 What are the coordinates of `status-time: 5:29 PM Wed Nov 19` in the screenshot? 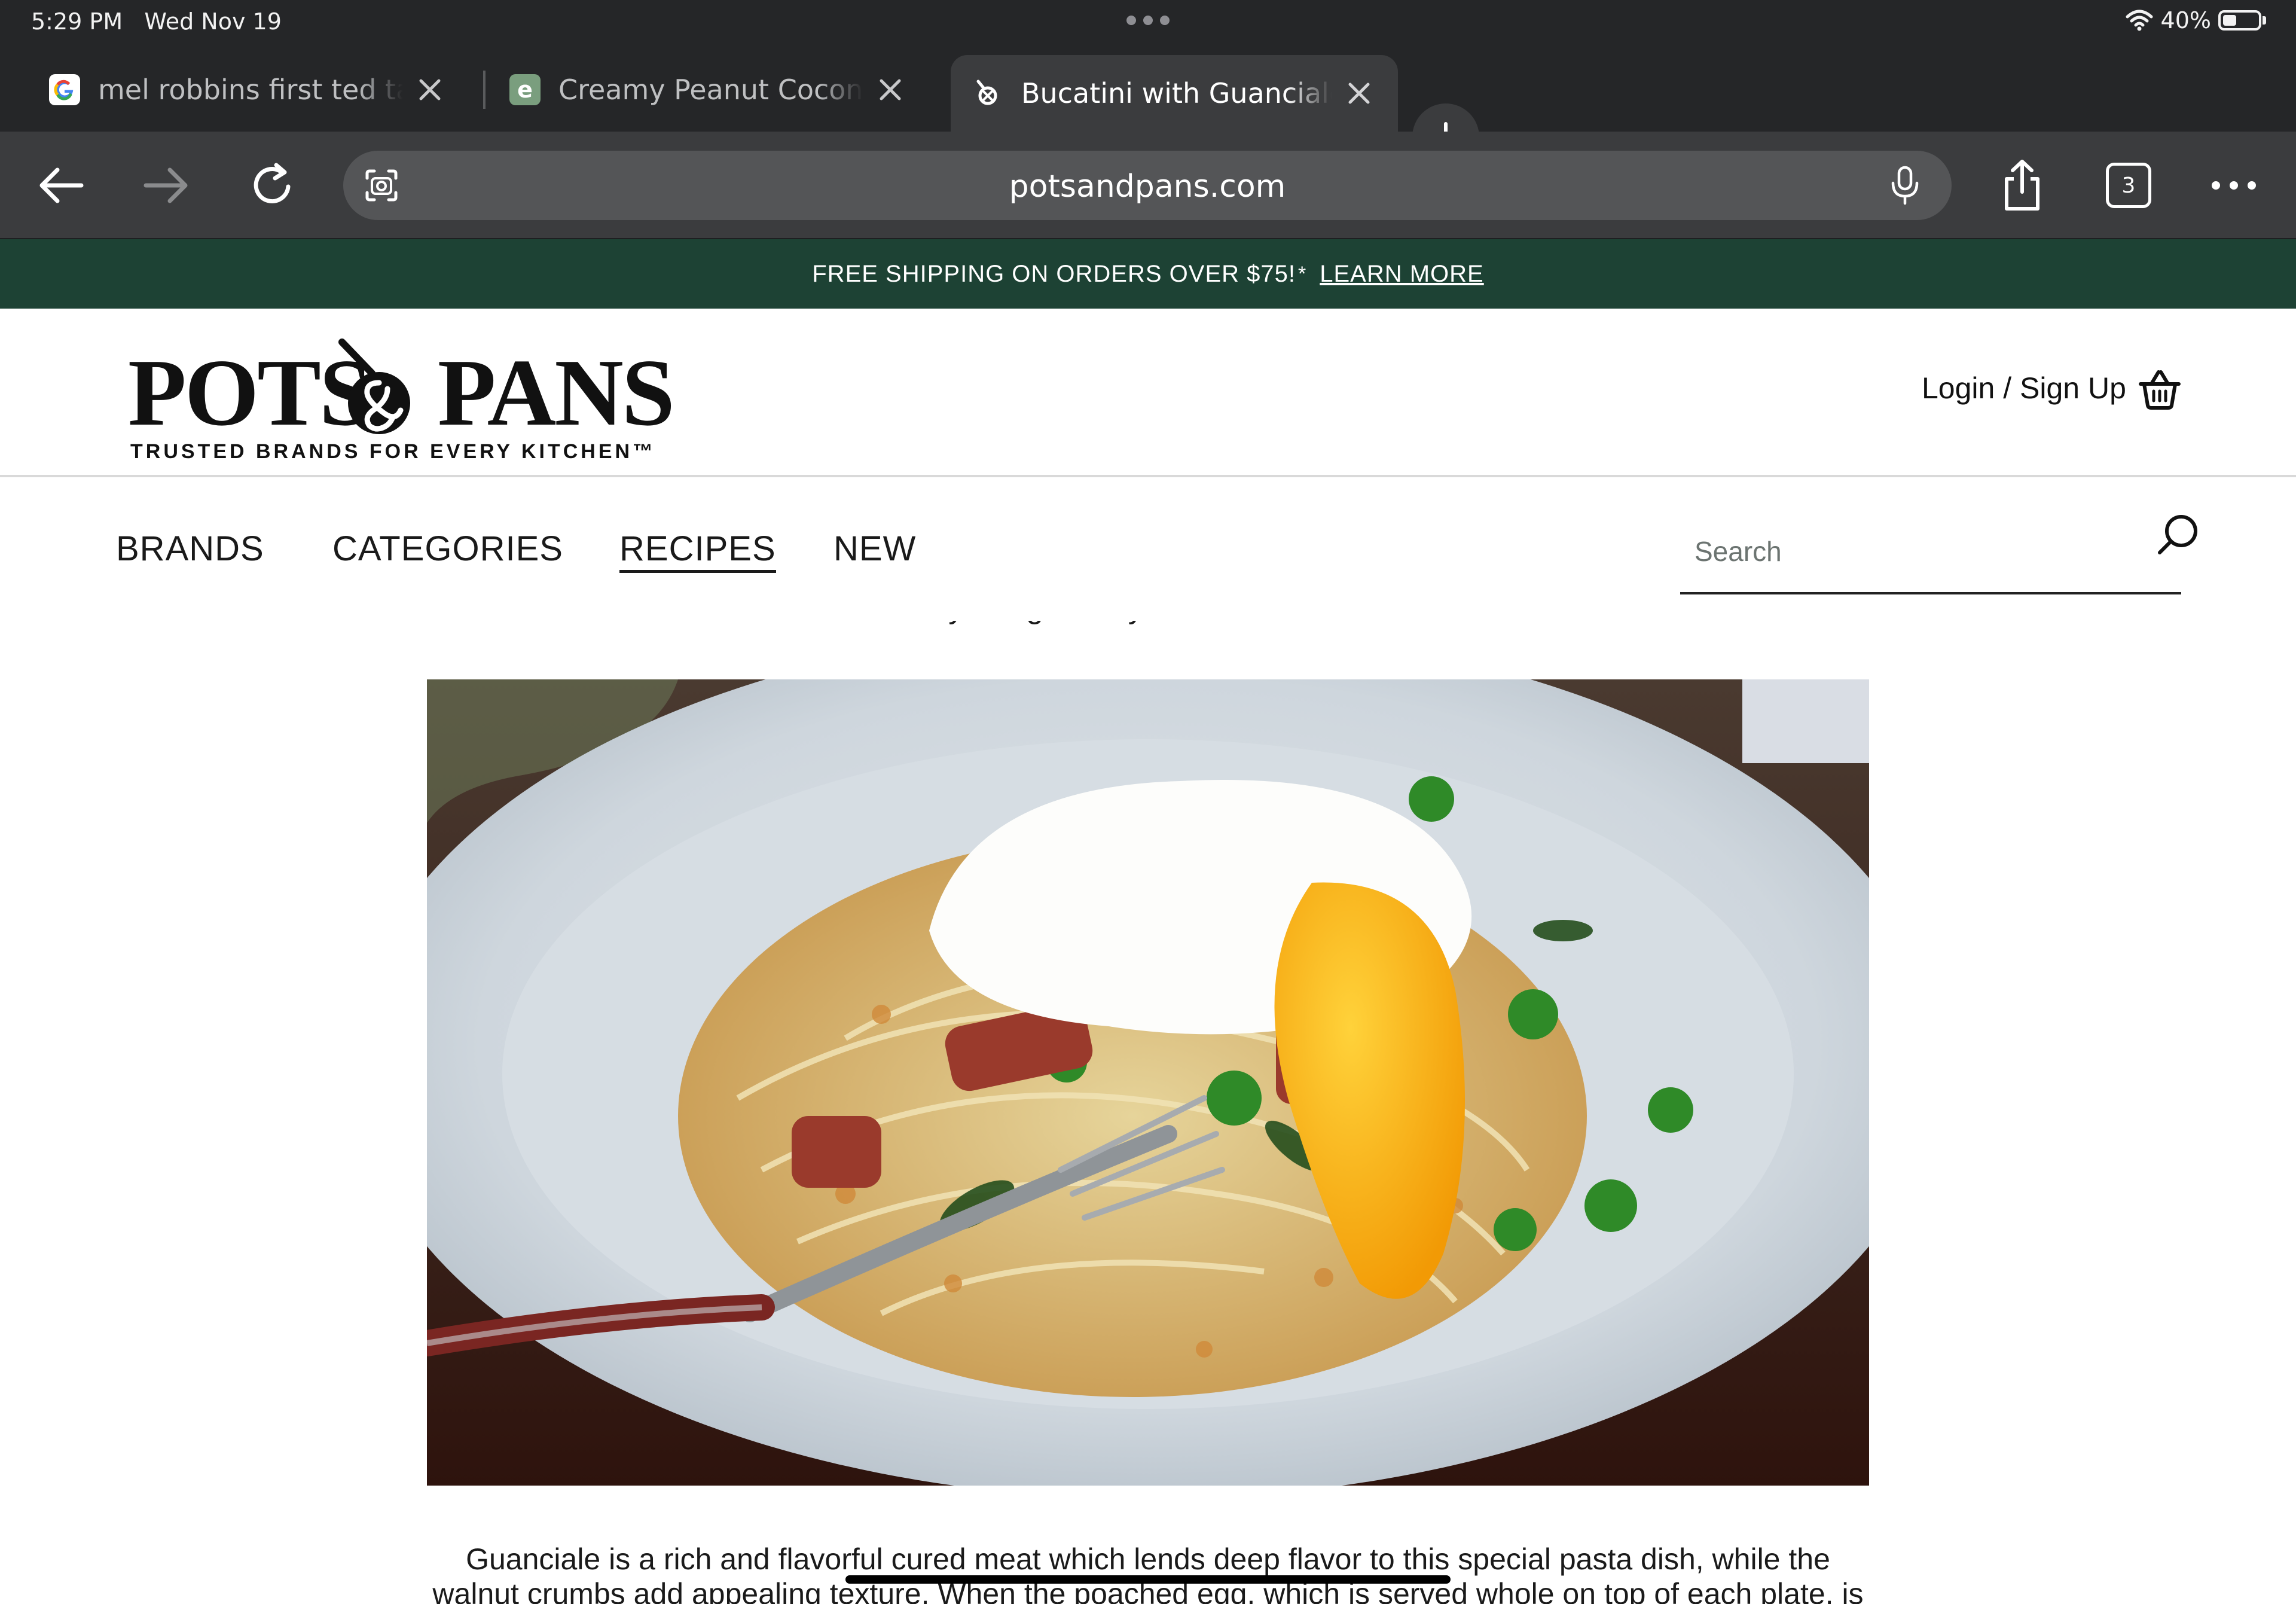 It's located at (156, 22).